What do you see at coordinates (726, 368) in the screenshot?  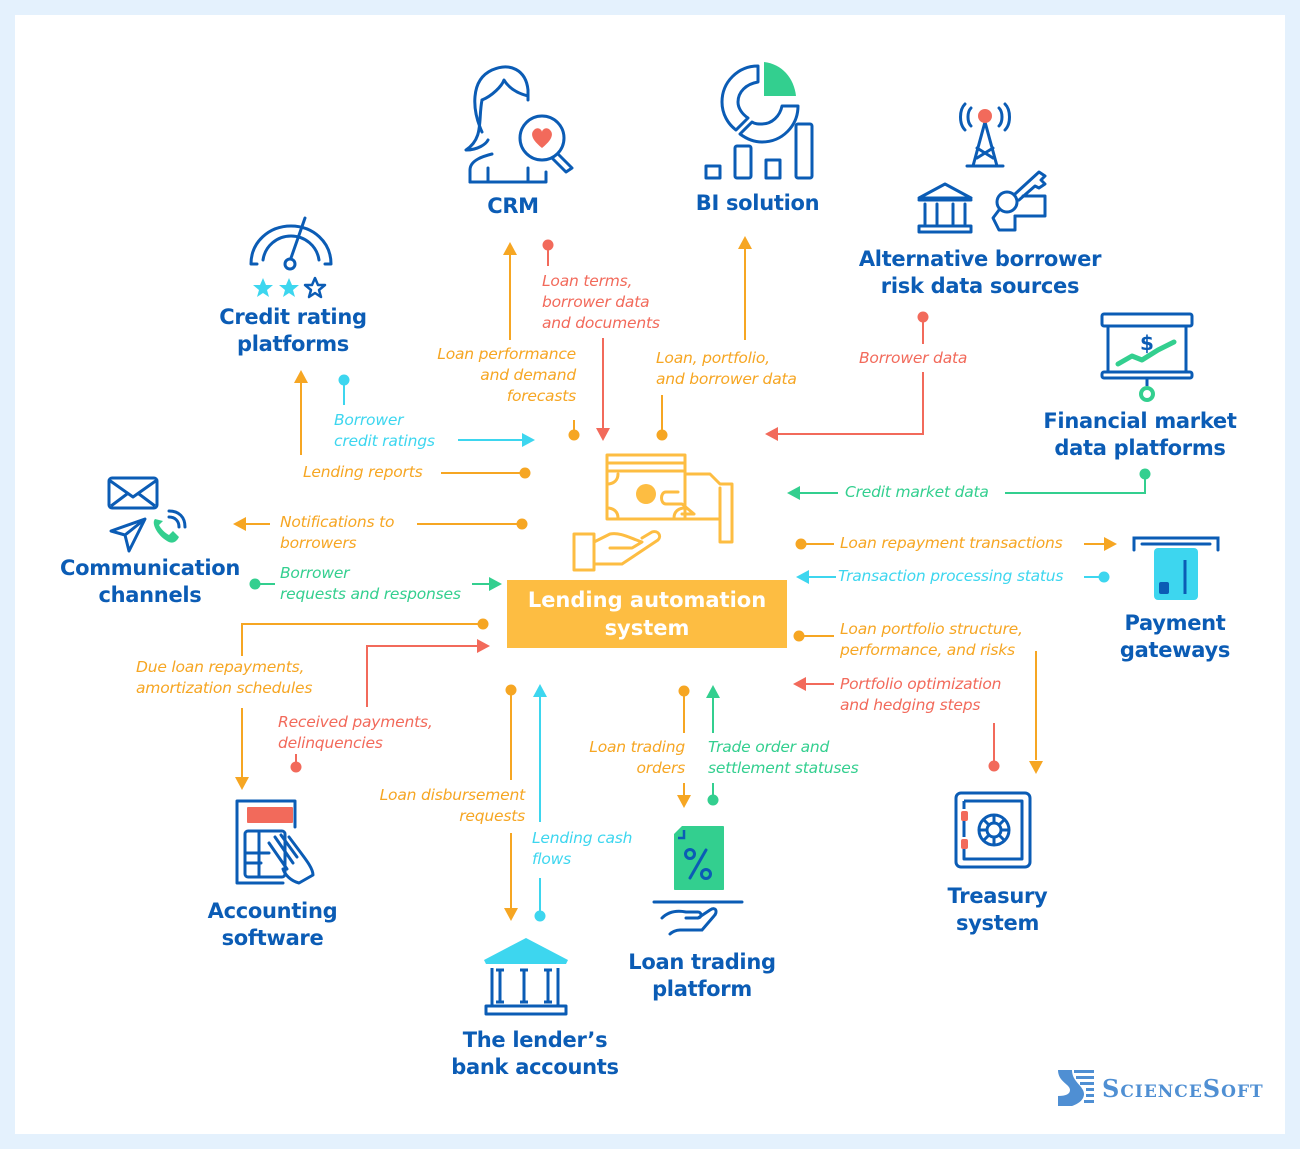 I see `flow-label-loan-portfolio-borrower: Loan, portfolio, and borrower data` at bounding box center [726, 368].